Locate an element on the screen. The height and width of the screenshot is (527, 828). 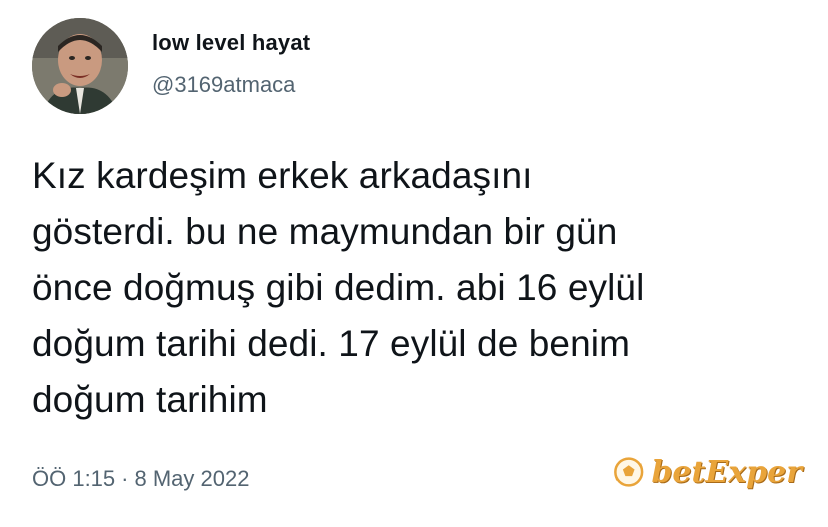
tweet-meta: ÖÖ 1:15 · 8 May 2022 is located at coordinates (140, 479).